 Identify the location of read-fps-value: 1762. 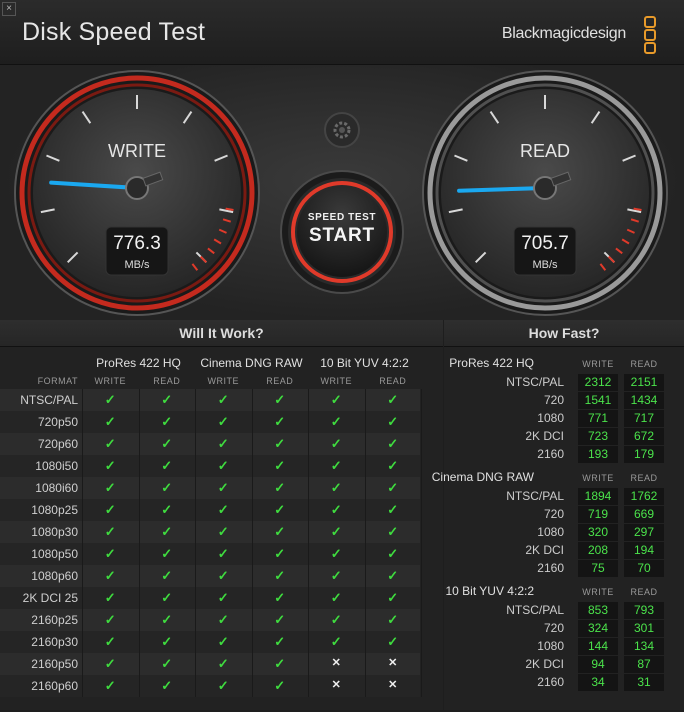
(644, 496).